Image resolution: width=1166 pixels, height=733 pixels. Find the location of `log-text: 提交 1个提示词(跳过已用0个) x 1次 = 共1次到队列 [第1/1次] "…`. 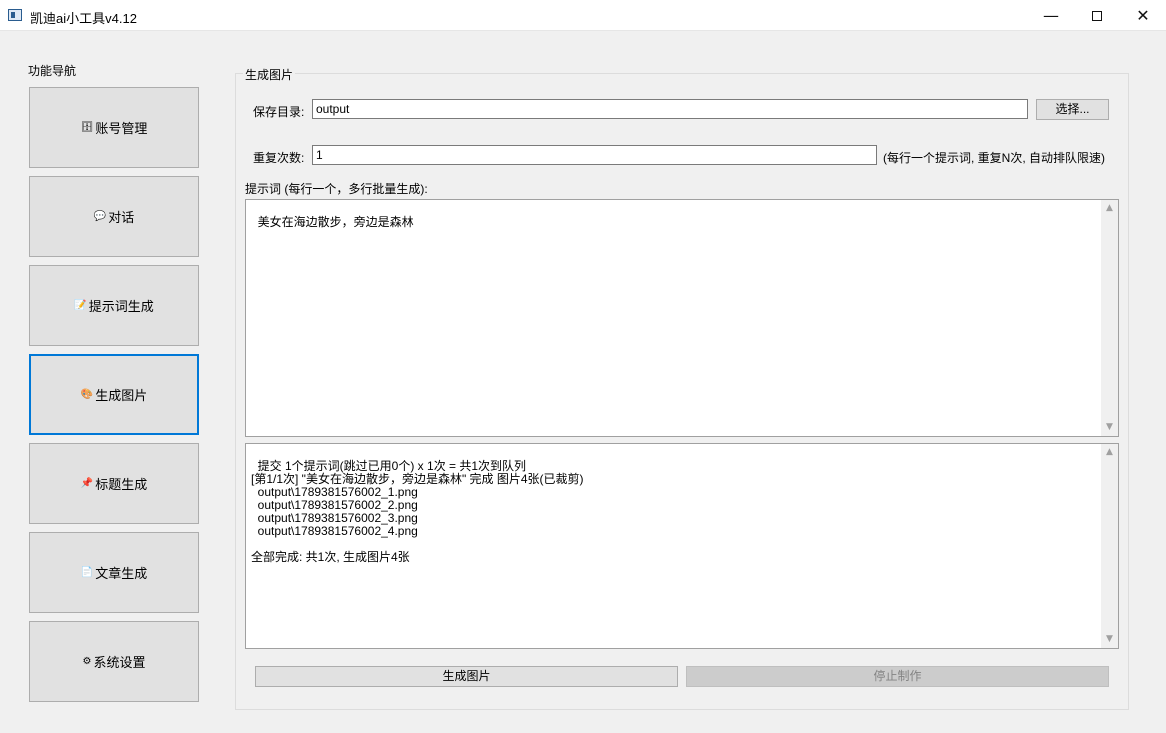

log-text: 提交 1个提示词(跳过已用0个) x 1次 = 共1次到队列 [第1/1次] "… is located at coordinates (417, 511).